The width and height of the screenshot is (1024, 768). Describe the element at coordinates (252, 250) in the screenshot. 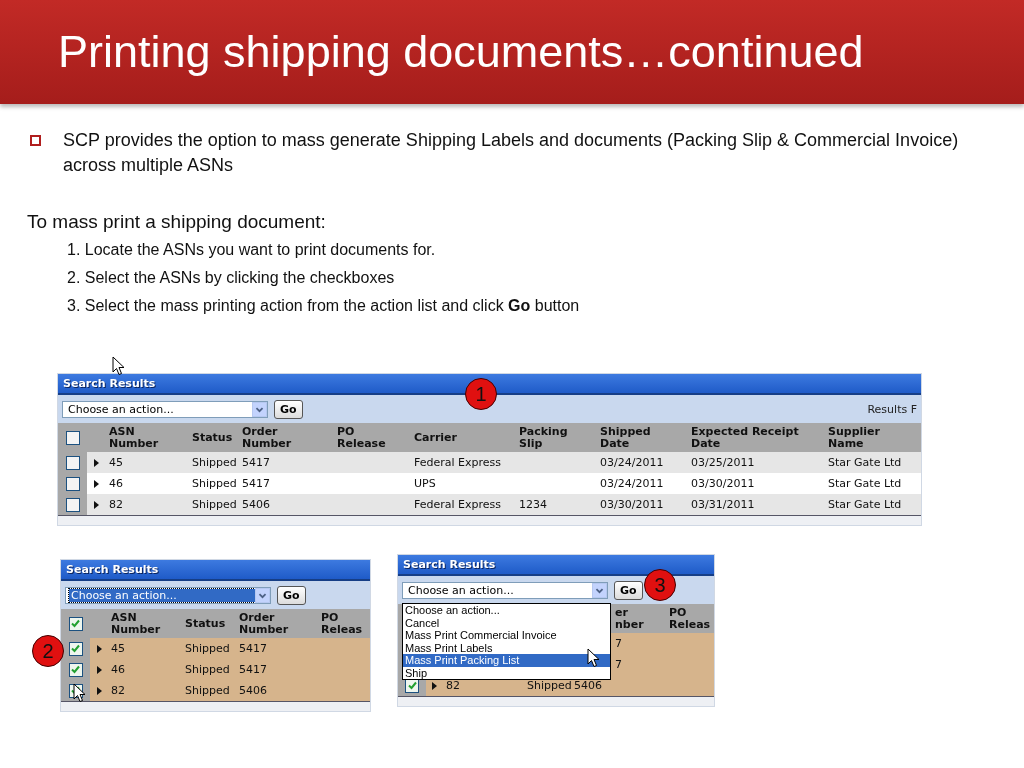

I see `step-text: 1. Locate the ASNs you want to print documents for.` at that location.